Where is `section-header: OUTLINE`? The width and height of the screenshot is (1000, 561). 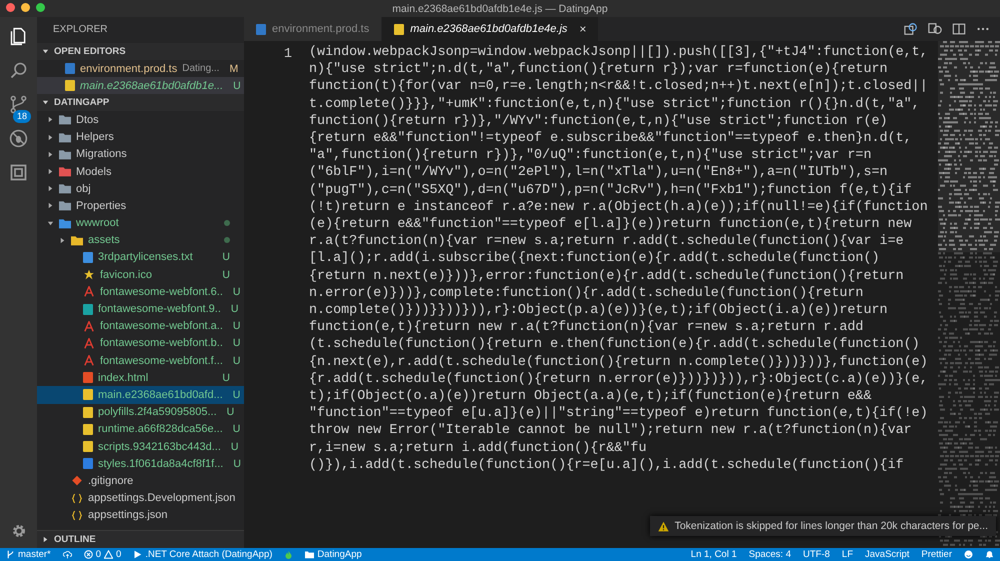
section-header: OUTLINE is located at coordinates (140, 539).